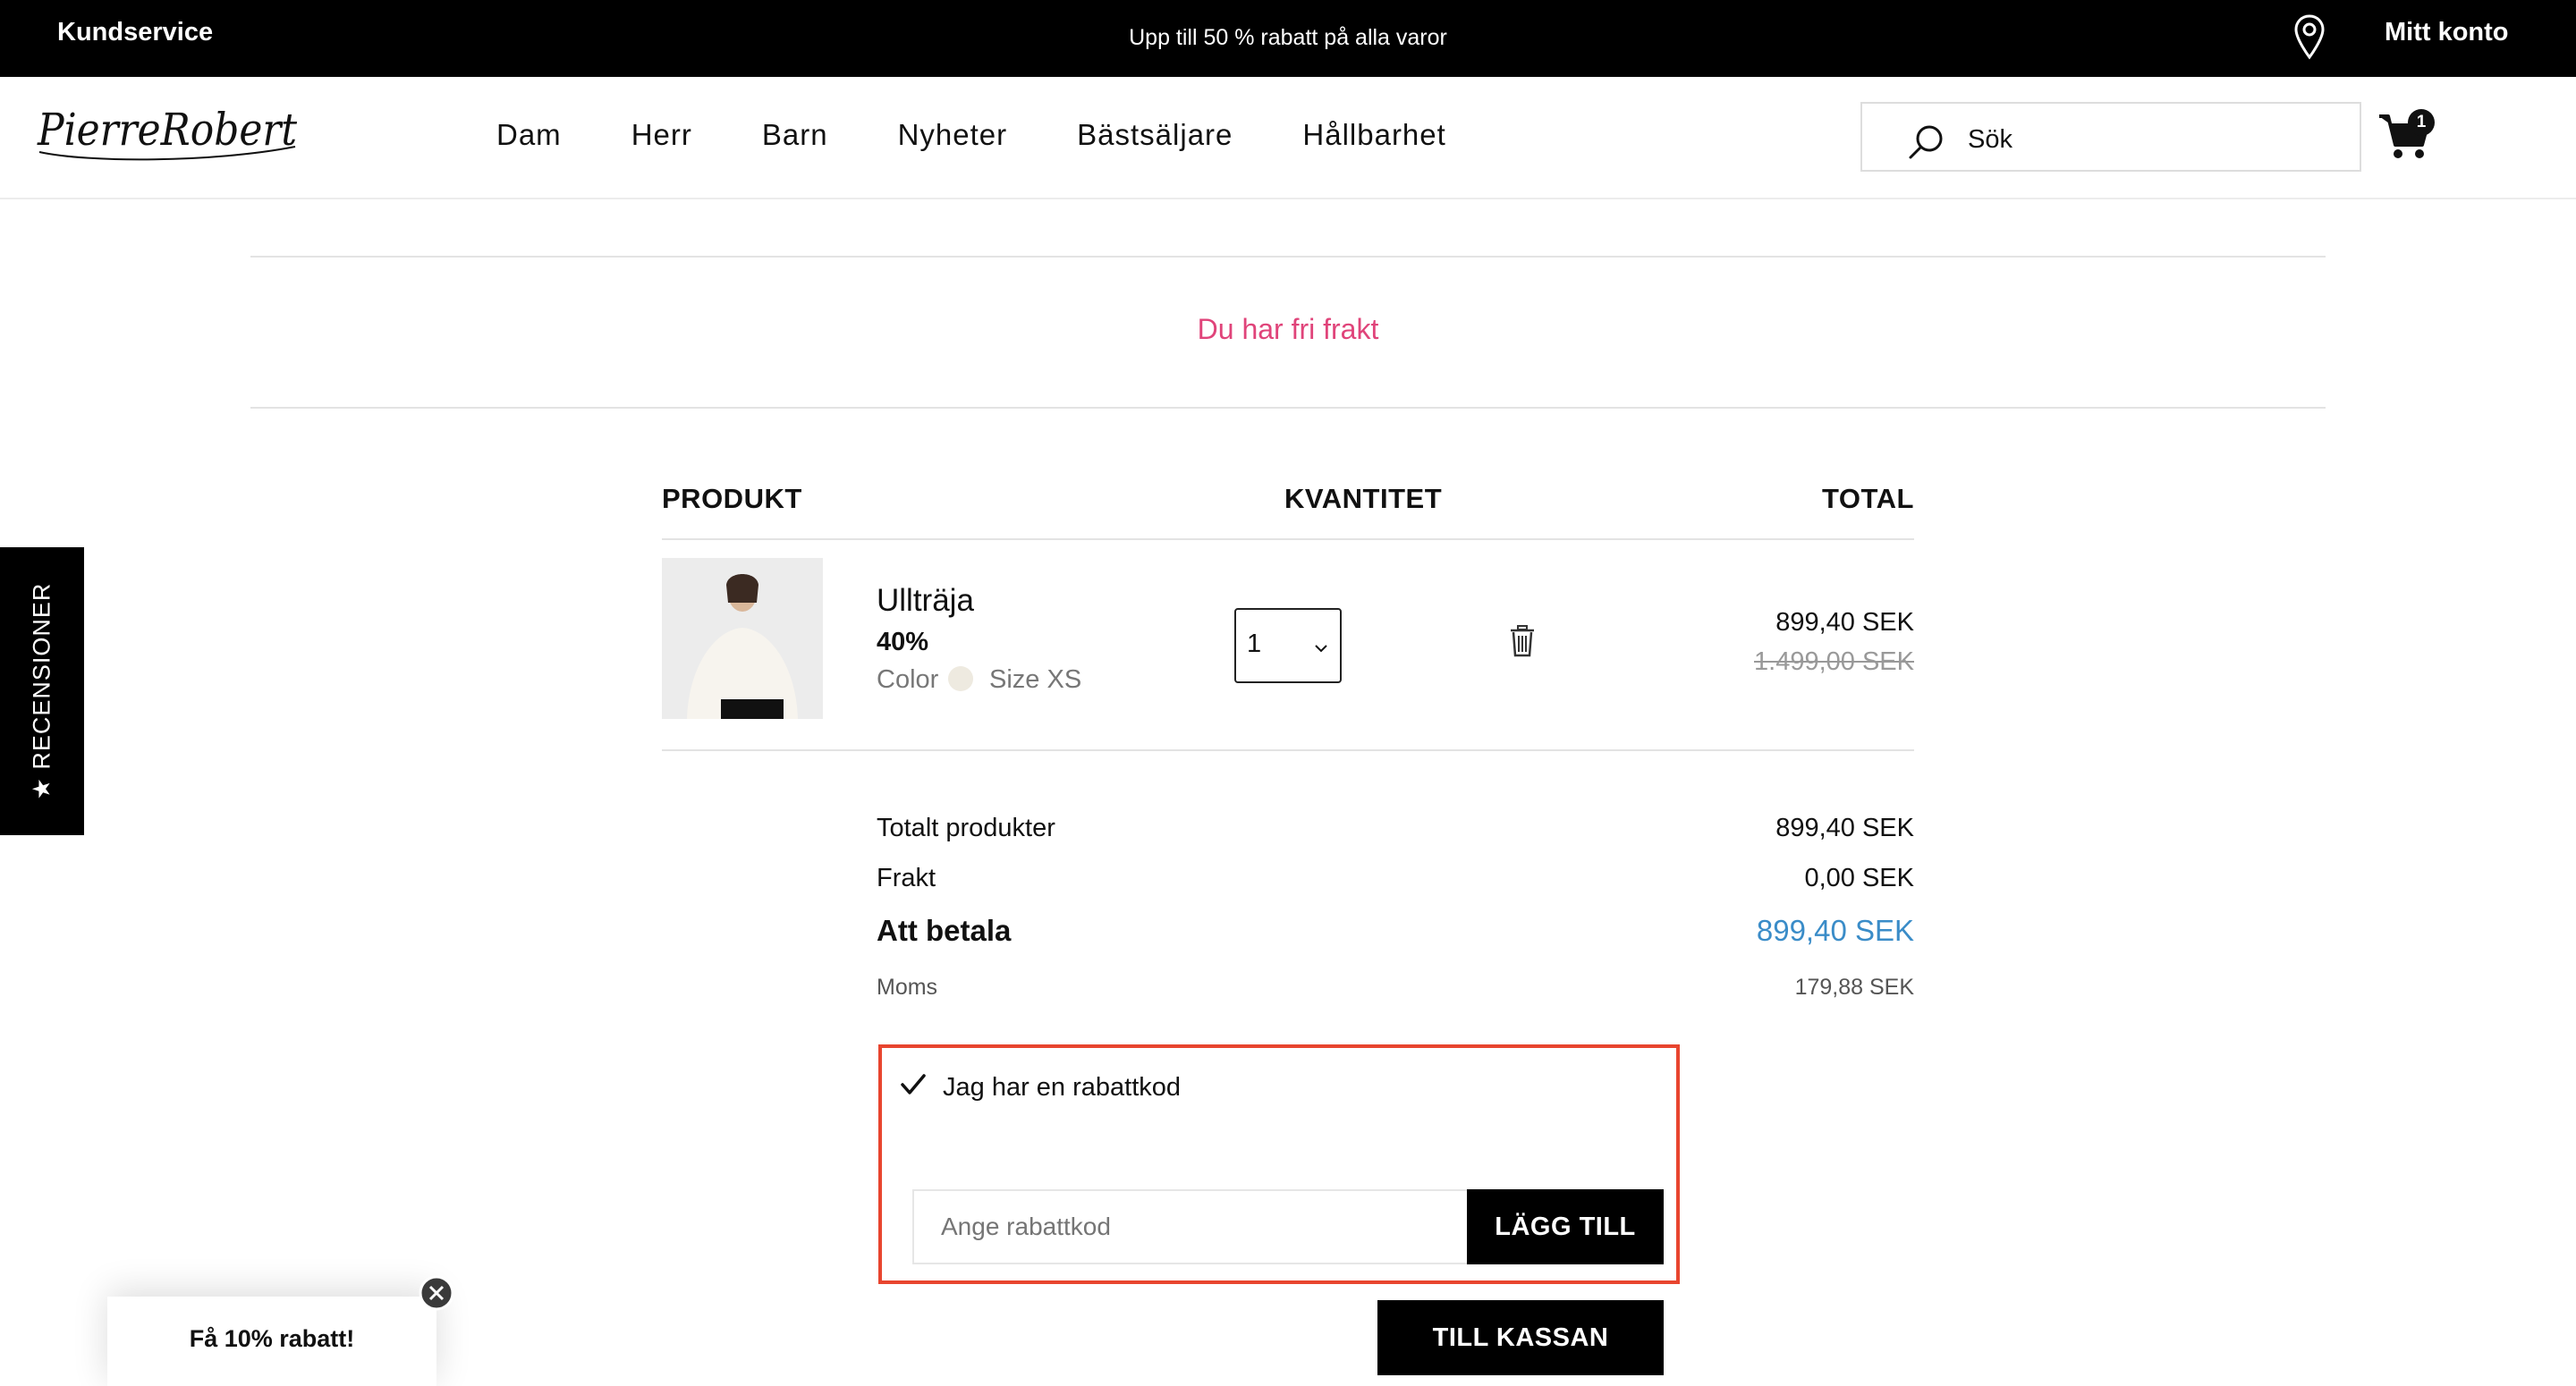  What do you see at coordinates (1288, 329) in the screenshot?
I see `free-shipping-notice: Du har fri frakt` at bounding box center [1288, 329].